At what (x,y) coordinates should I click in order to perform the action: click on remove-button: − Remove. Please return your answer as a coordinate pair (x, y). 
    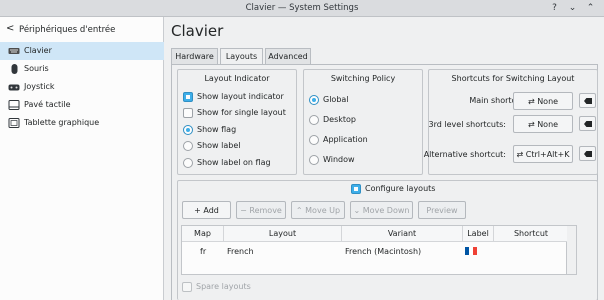
    Looking at the image, I should click on (261, 210).